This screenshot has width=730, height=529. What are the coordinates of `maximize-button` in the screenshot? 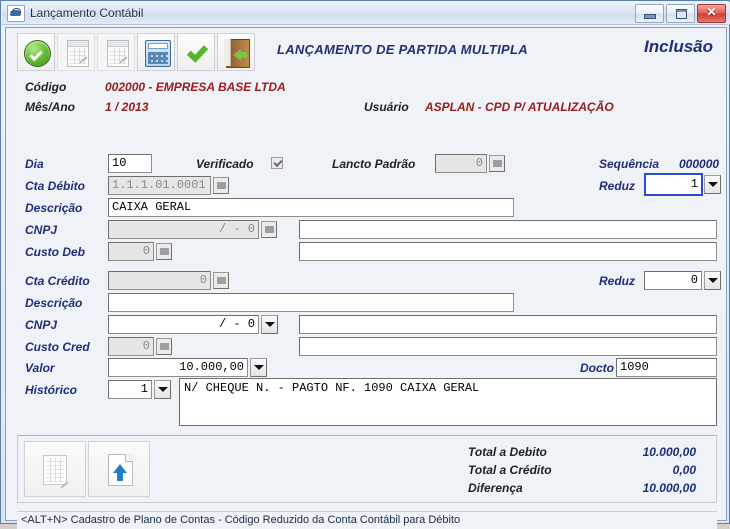 It's located at (680, 13).